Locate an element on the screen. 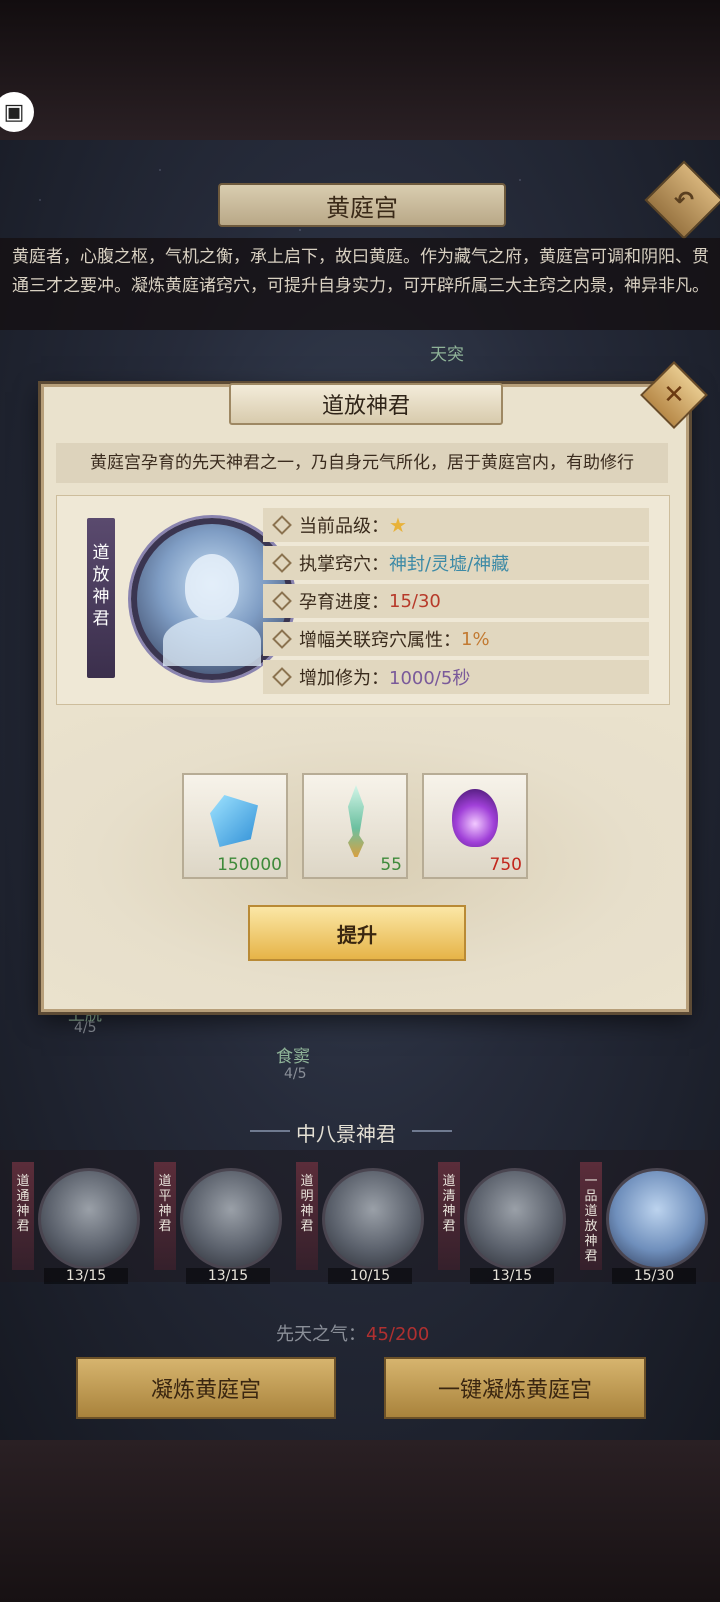 Image resolution: width=720 pixels, height=1602 pixels. stat-grade: 当前品级： ★ is located at coordinates (456, 525).